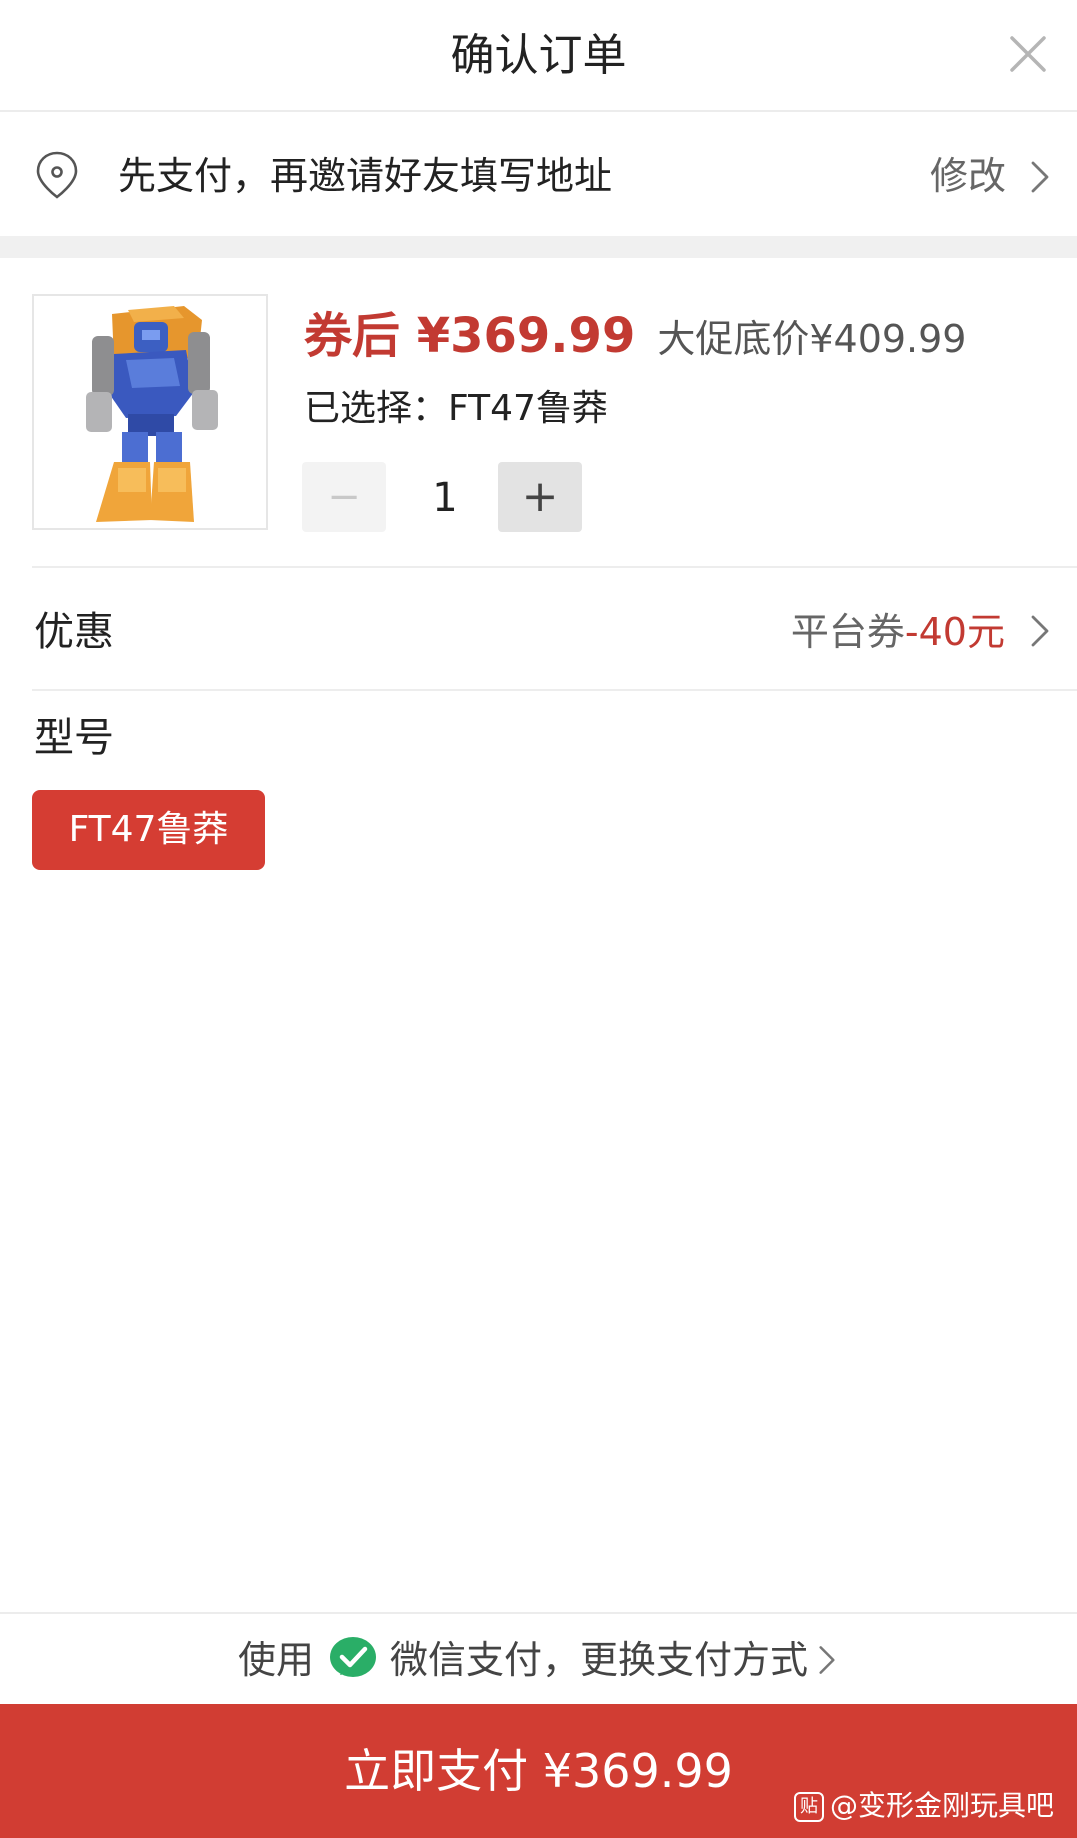  What do you see at coordinates (74, 738) in the screenshot?
I see `model-label: 型号` at bounding box center [74, 738].